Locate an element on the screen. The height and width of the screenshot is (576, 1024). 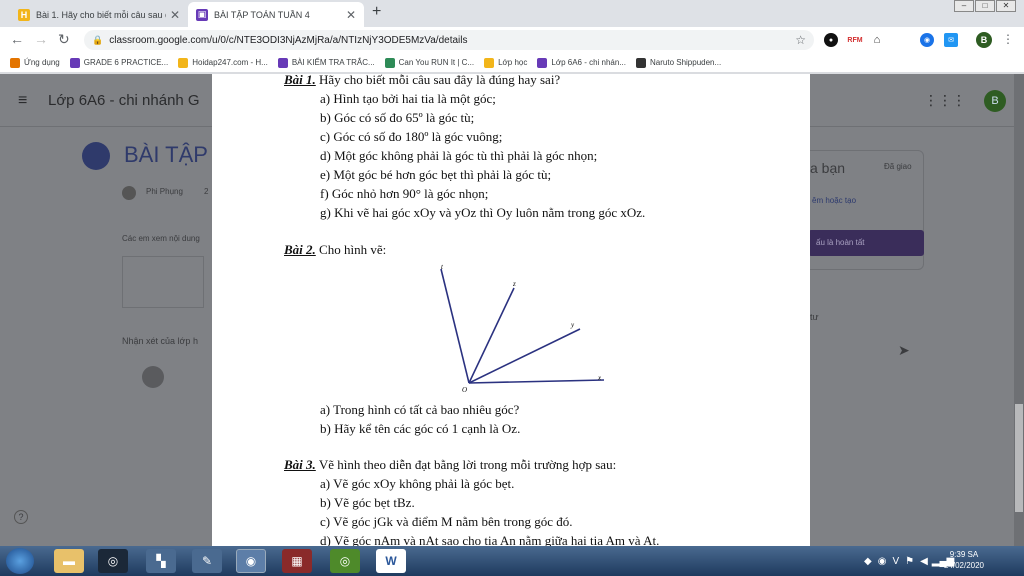
assignment-description: Các em xem nội dung is located at coordinates (161, 238).